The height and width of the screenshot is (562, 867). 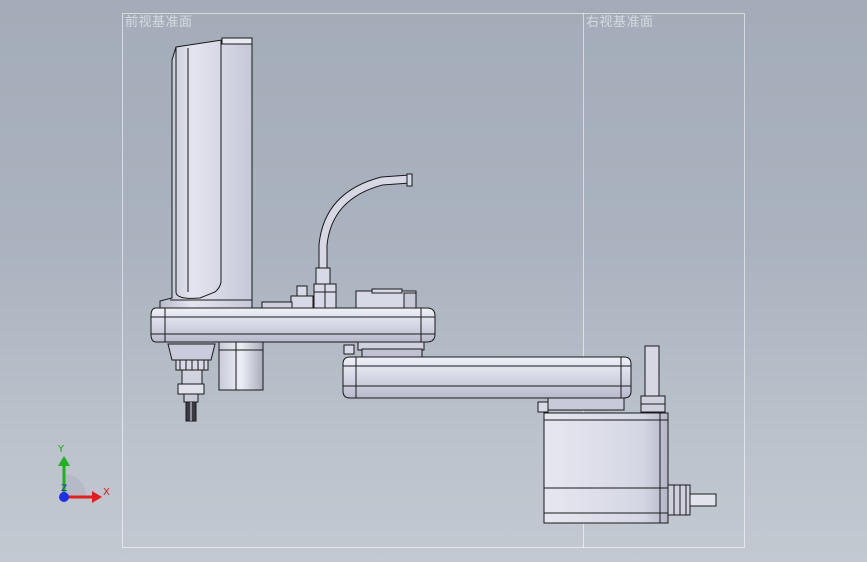 What do you see at coordinates (64, 461) in the screenshot?
I see `y-axis-arrow` at bounding box center [64, 461].